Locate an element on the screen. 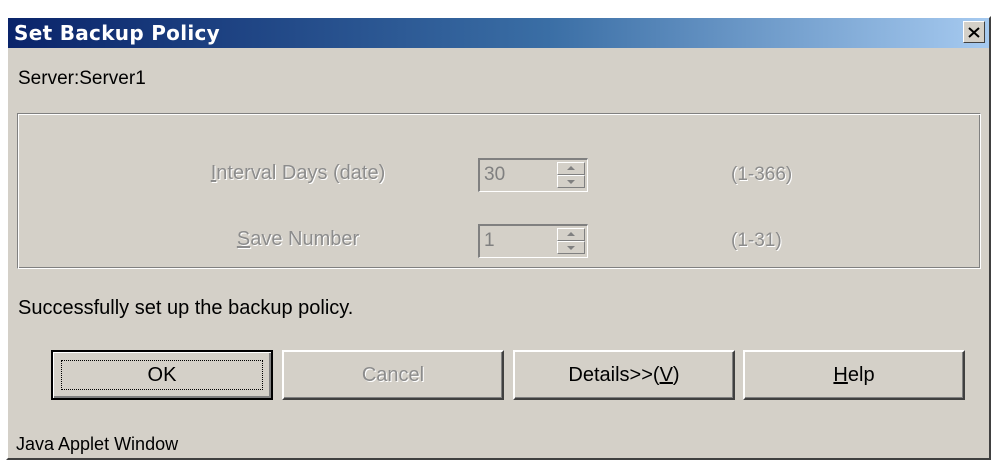  help-button: Help is located at coordinates (854, 375).